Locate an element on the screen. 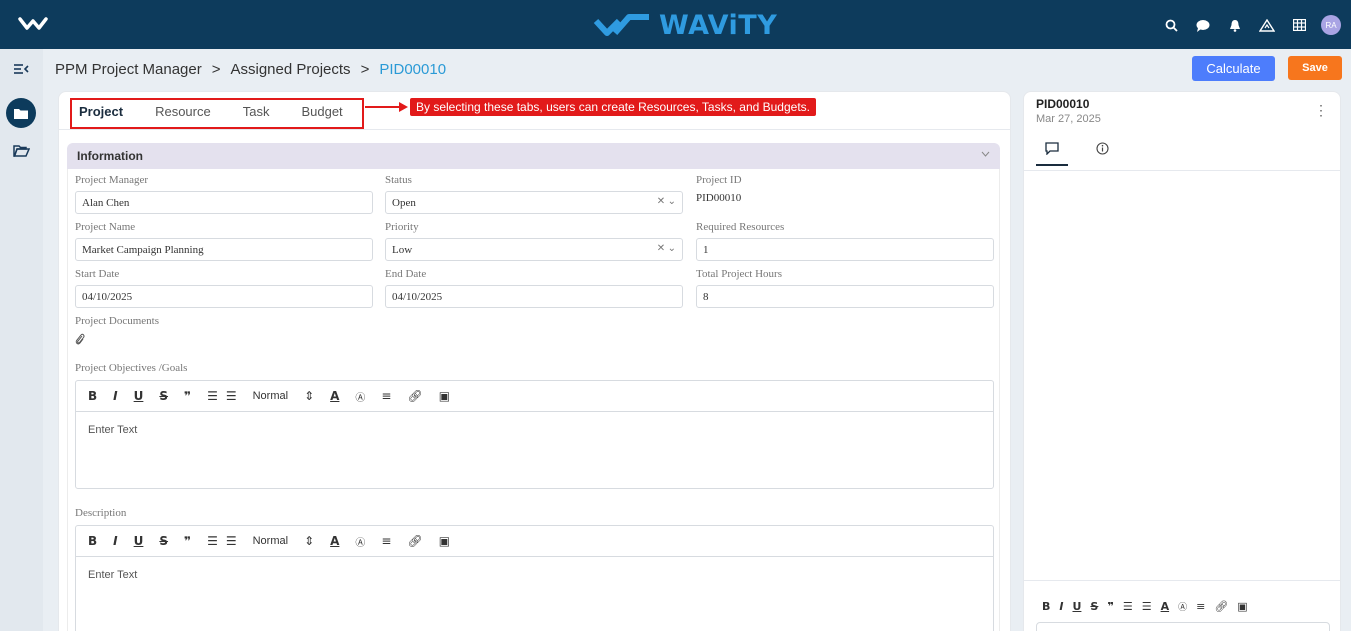  comment-input is located at coordinates (1183, 626).